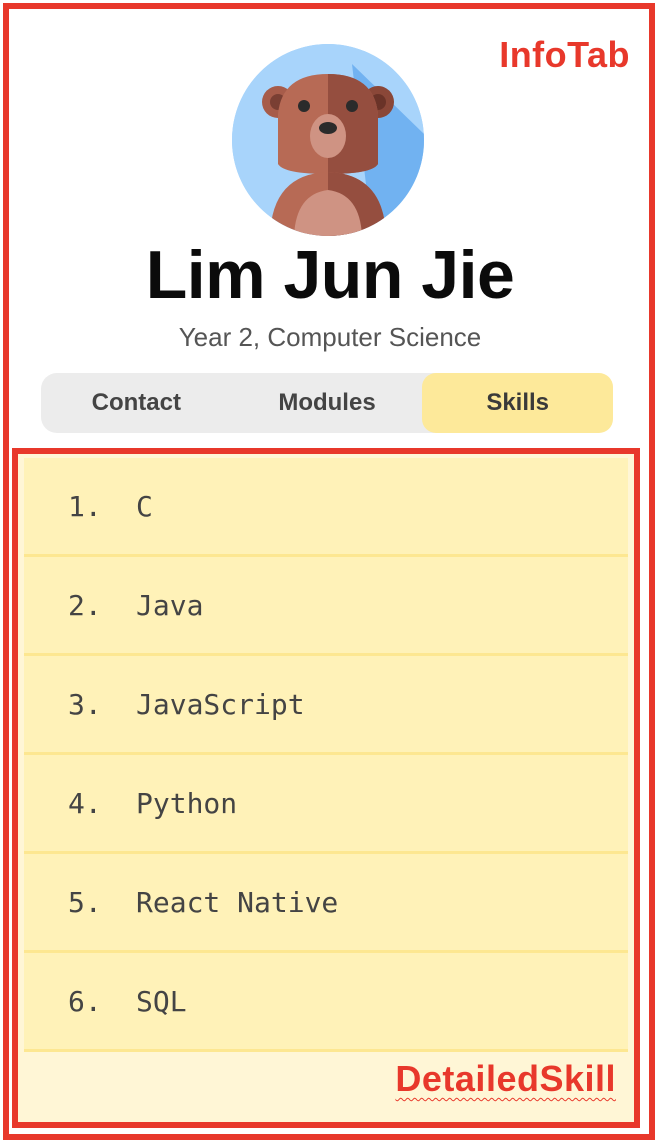 This screenshot has width=660, height=1144. I want to click on skill-name: SQL, so click(161, 1001).